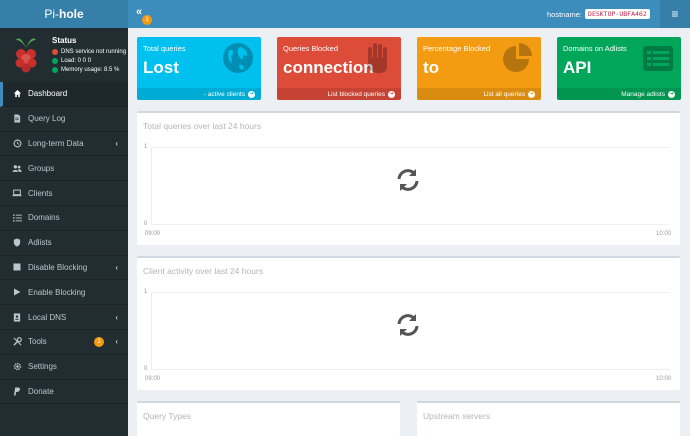  I want to click on sidebar-item-dashboard: Dashboard, so click(64, 94).